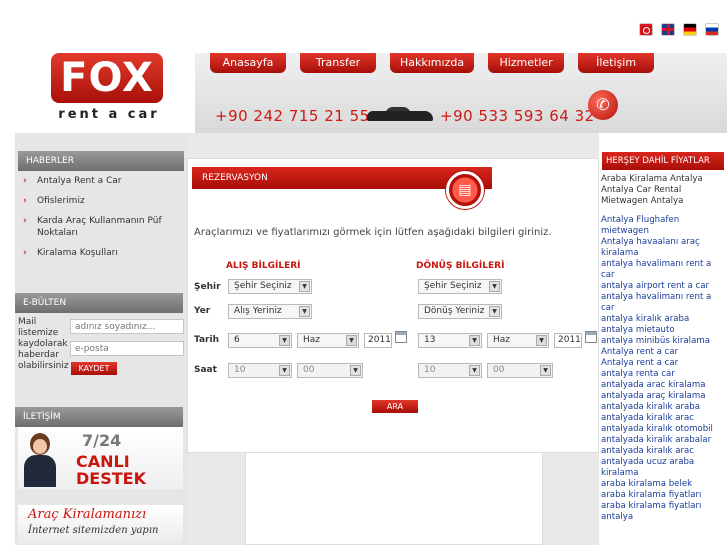 Image resolution: width=727 pixels, height=545 pixels. What do you see at coordinates (127, 326) in the screenshot?
I see `newsletter-name-input` at bounding box center [127, 326].